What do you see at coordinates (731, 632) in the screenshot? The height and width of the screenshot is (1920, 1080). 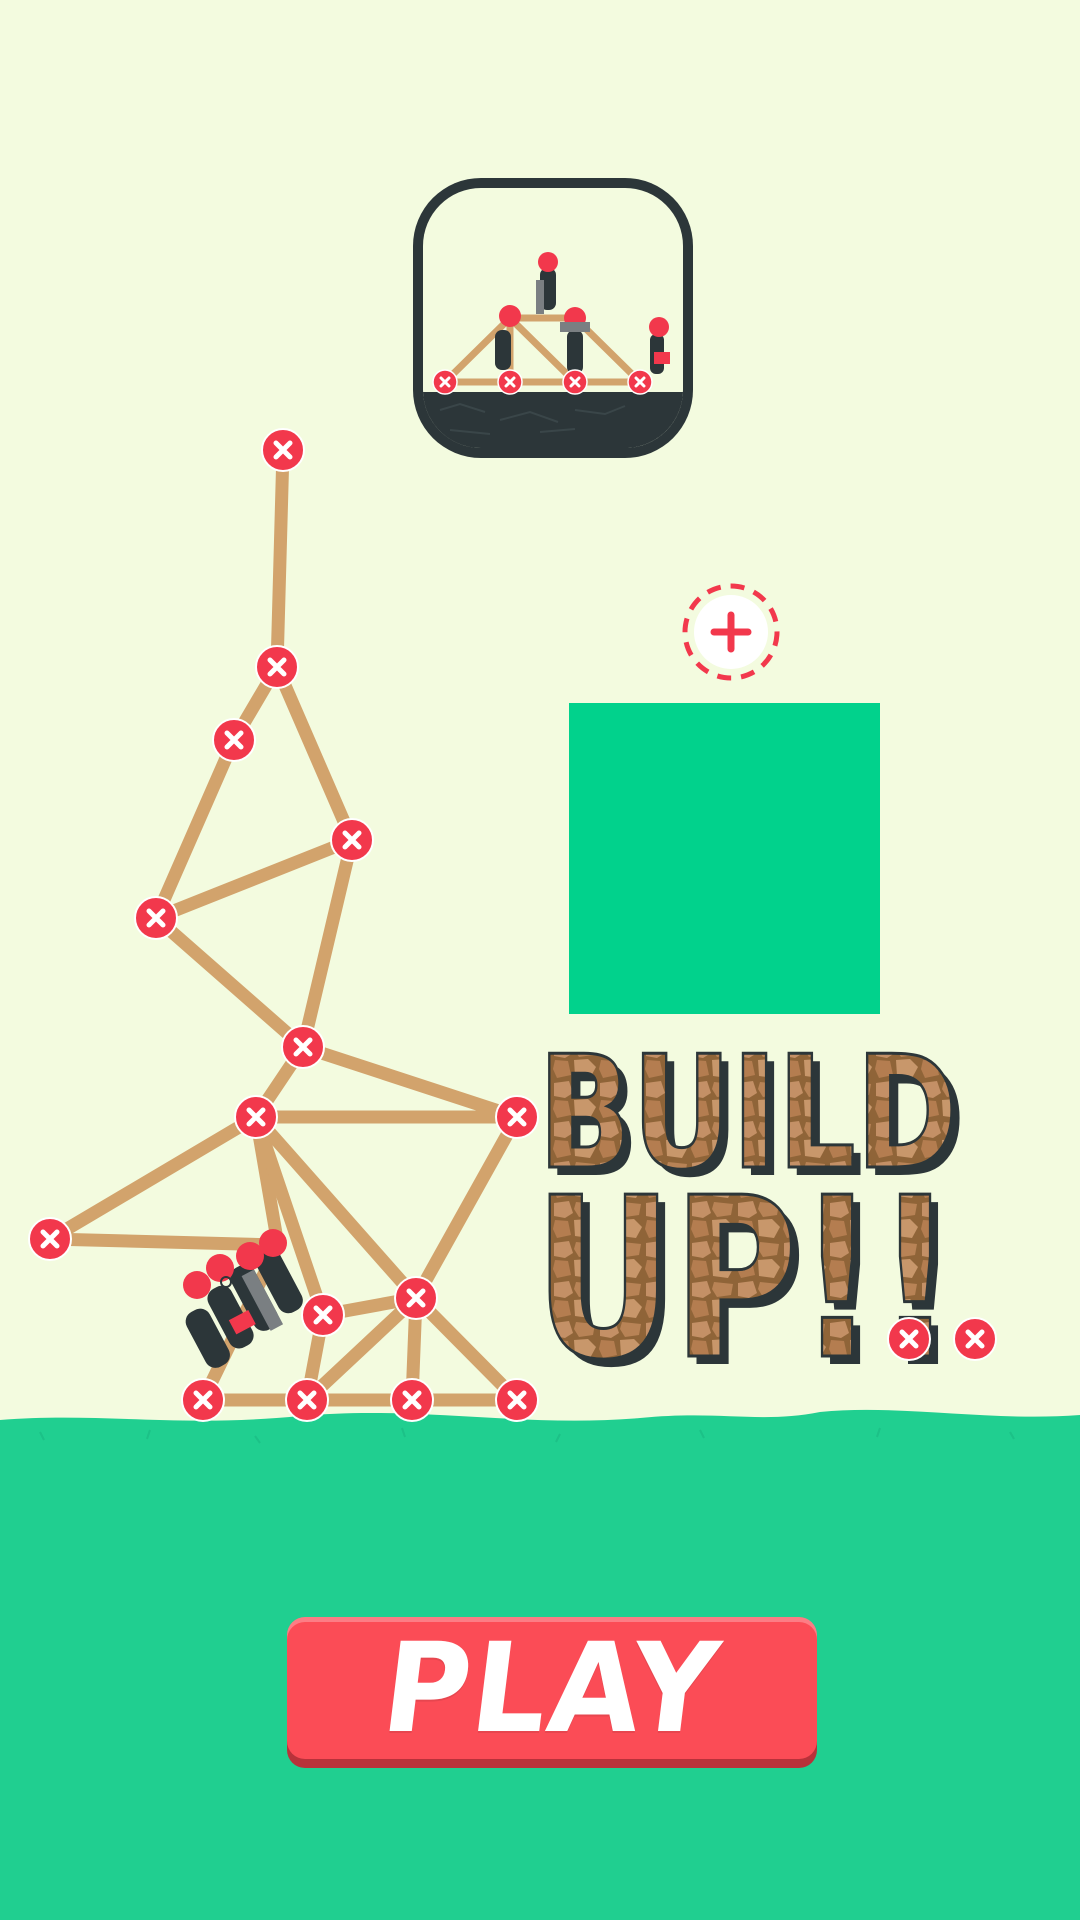 I see `add-node-marker` at bounding box center [731, 632].